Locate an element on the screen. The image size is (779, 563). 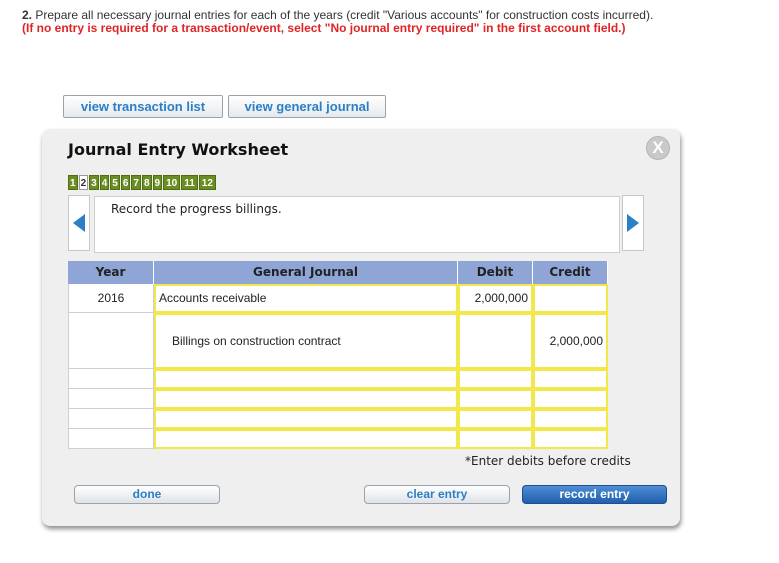
tab-6: 6 is located at coordinates (125, 182).